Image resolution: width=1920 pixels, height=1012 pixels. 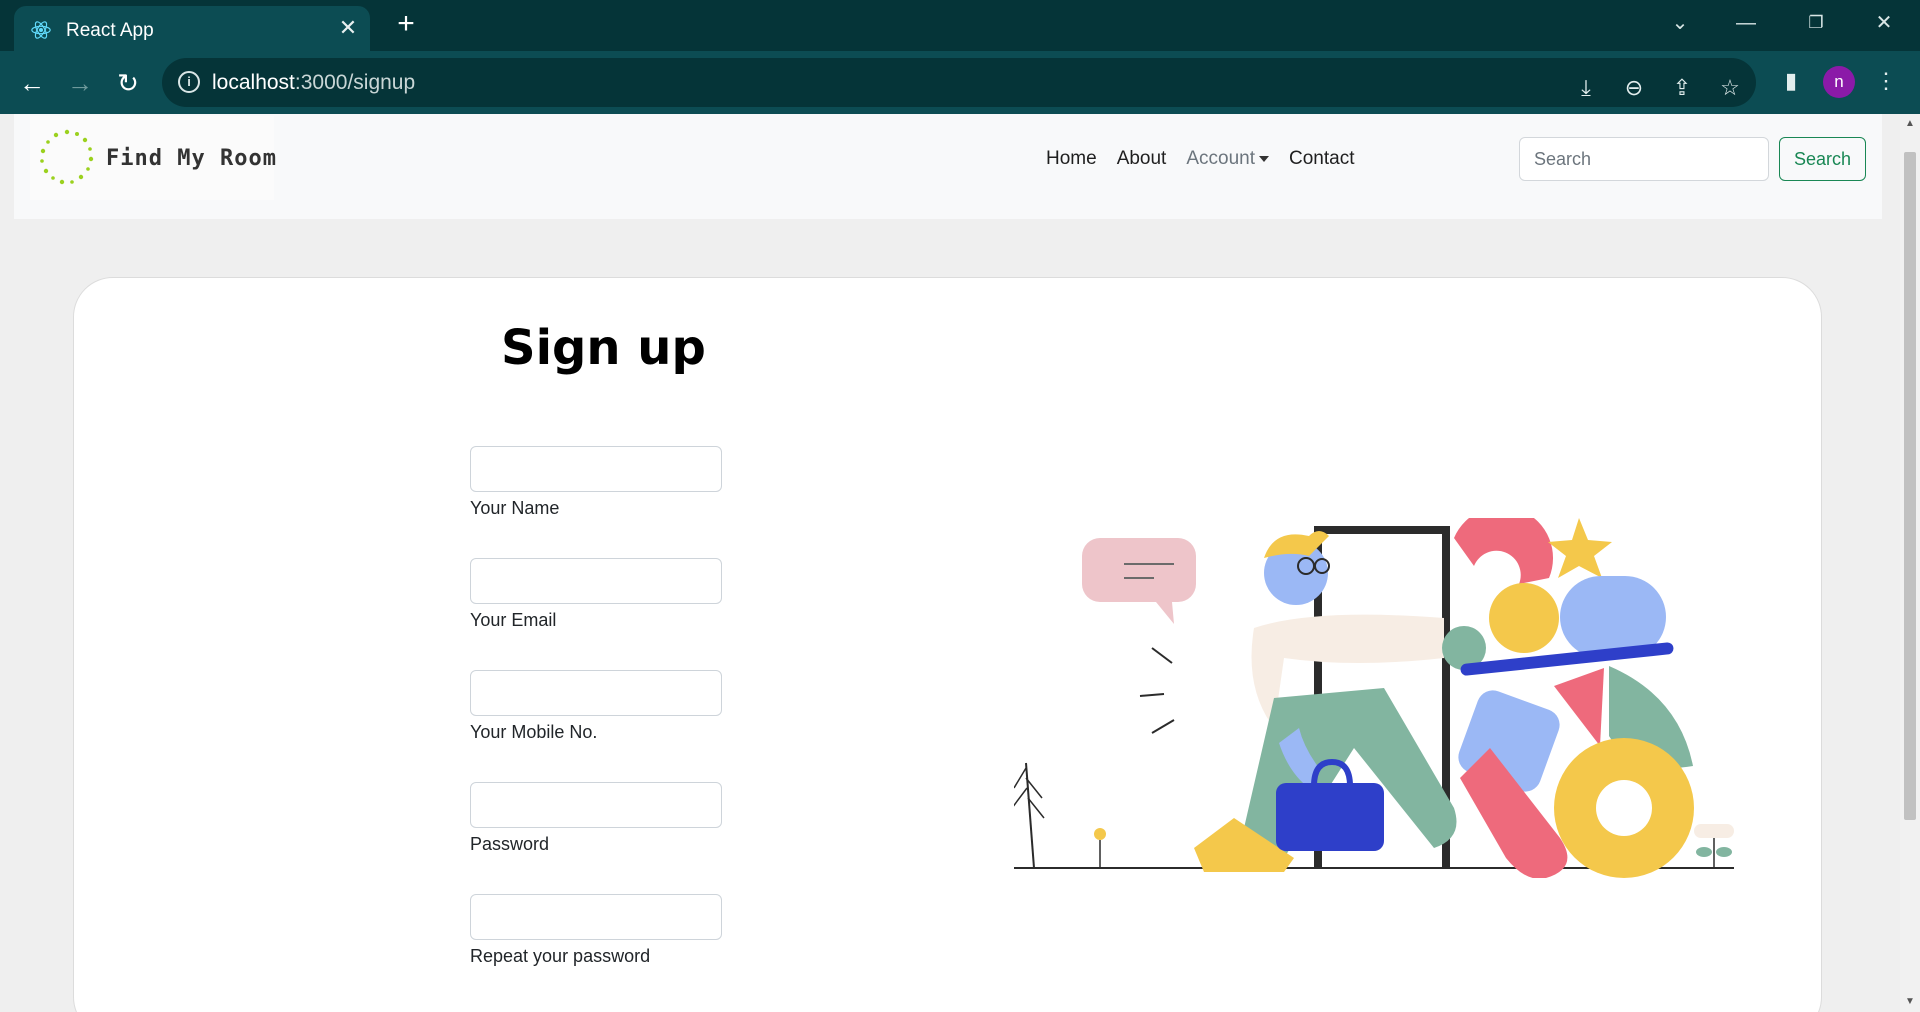 I want to click on name-field: Your Name, so click(x=596, y=482).